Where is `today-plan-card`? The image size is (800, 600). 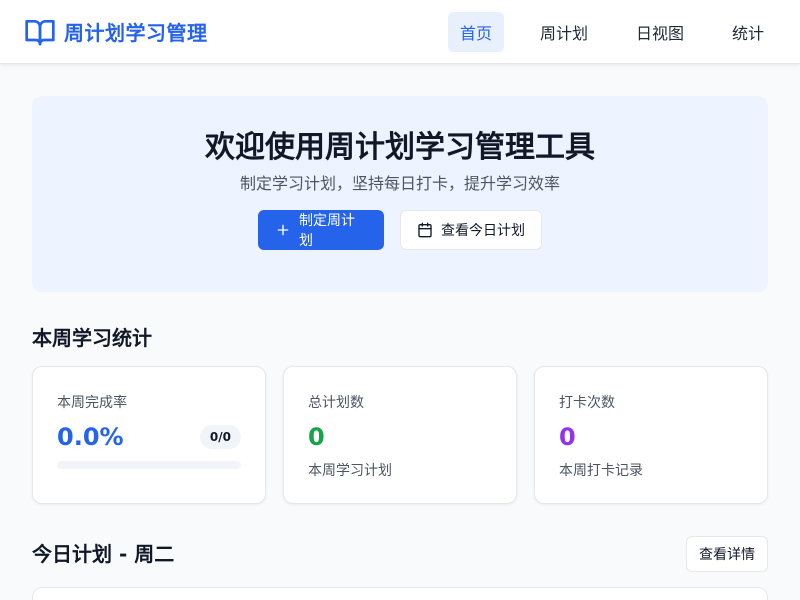 today-plan-card is located at coordinates (400, 593).